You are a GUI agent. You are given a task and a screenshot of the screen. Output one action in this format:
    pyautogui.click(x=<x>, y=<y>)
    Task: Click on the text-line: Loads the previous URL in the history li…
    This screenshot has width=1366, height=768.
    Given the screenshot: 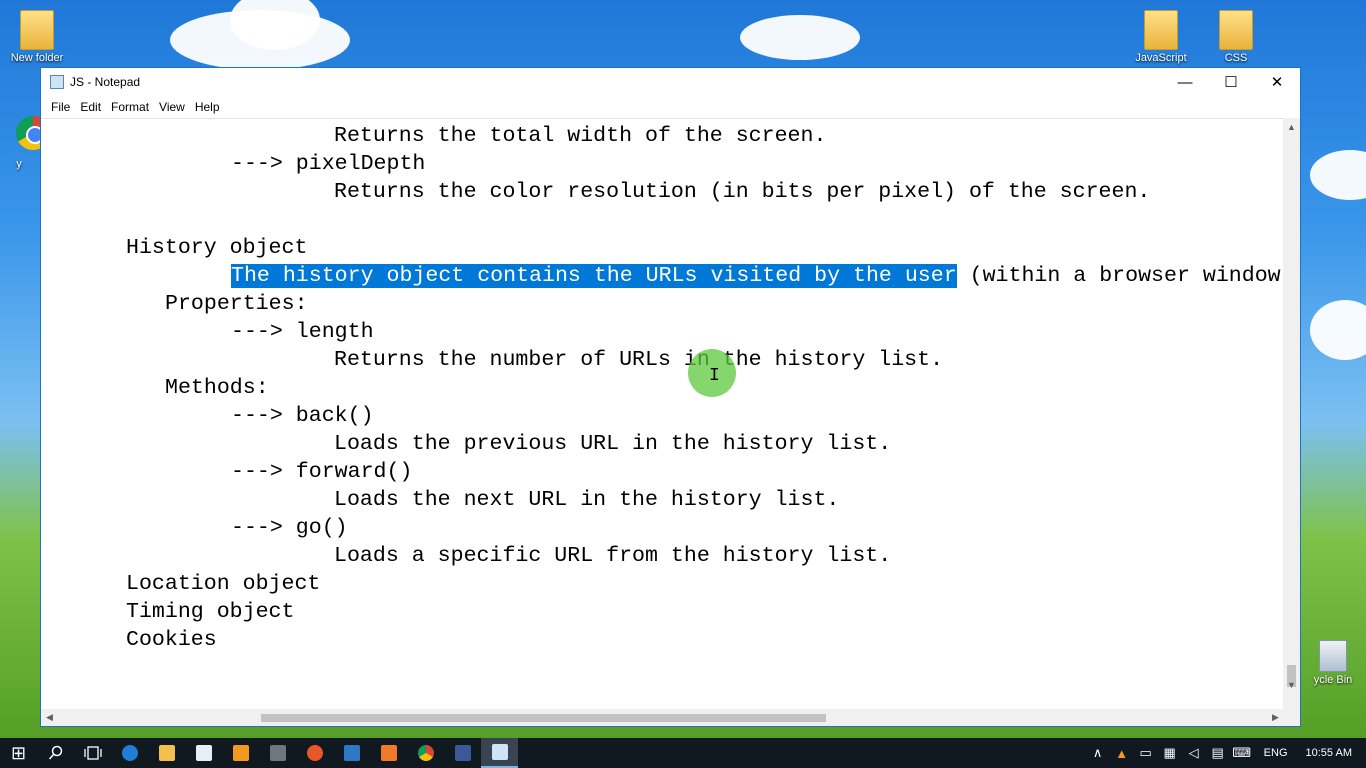 What is the action you would take?
    pyautogui.click(x=613, y=444)
    